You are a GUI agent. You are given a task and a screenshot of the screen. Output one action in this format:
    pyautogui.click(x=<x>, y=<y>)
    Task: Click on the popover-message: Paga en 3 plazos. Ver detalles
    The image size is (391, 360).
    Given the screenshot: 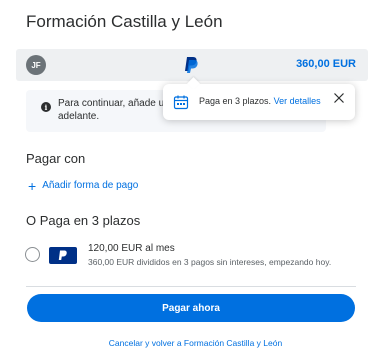 What is the action you would take?
    pyautogui.click(x=260, y=101)
    